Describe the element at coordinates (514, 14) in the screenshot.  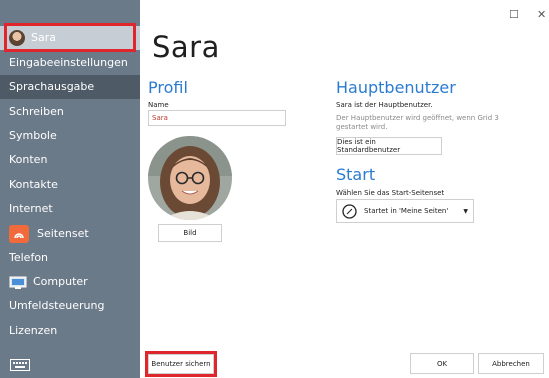
I see `maximize-icon: ☐` at that location.